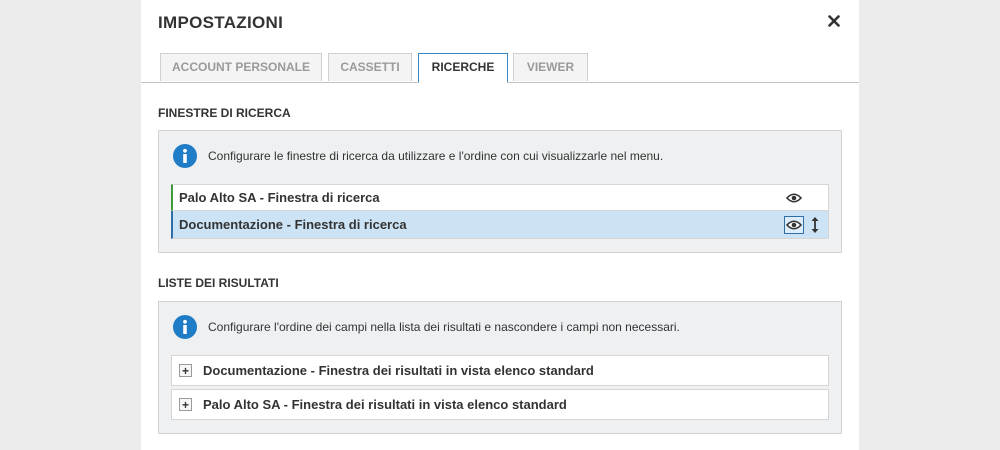 This screenshot has width=1000, height=450. I want to click on tab-cassetti: CASSETTI, so click(370, 67).